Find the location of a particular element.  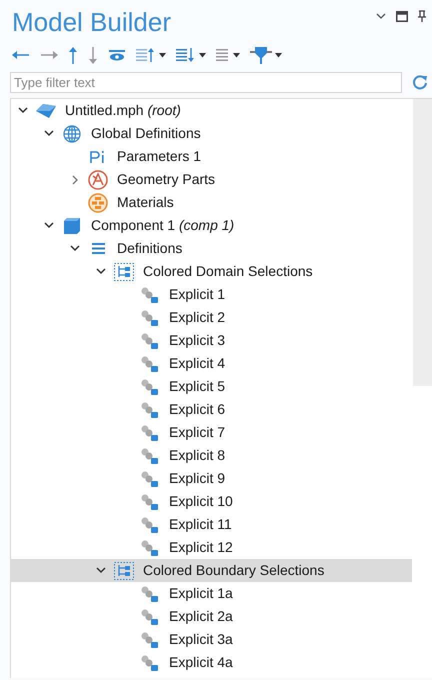

tree-item: Explicit 9 is located at coordinates (211, 478).